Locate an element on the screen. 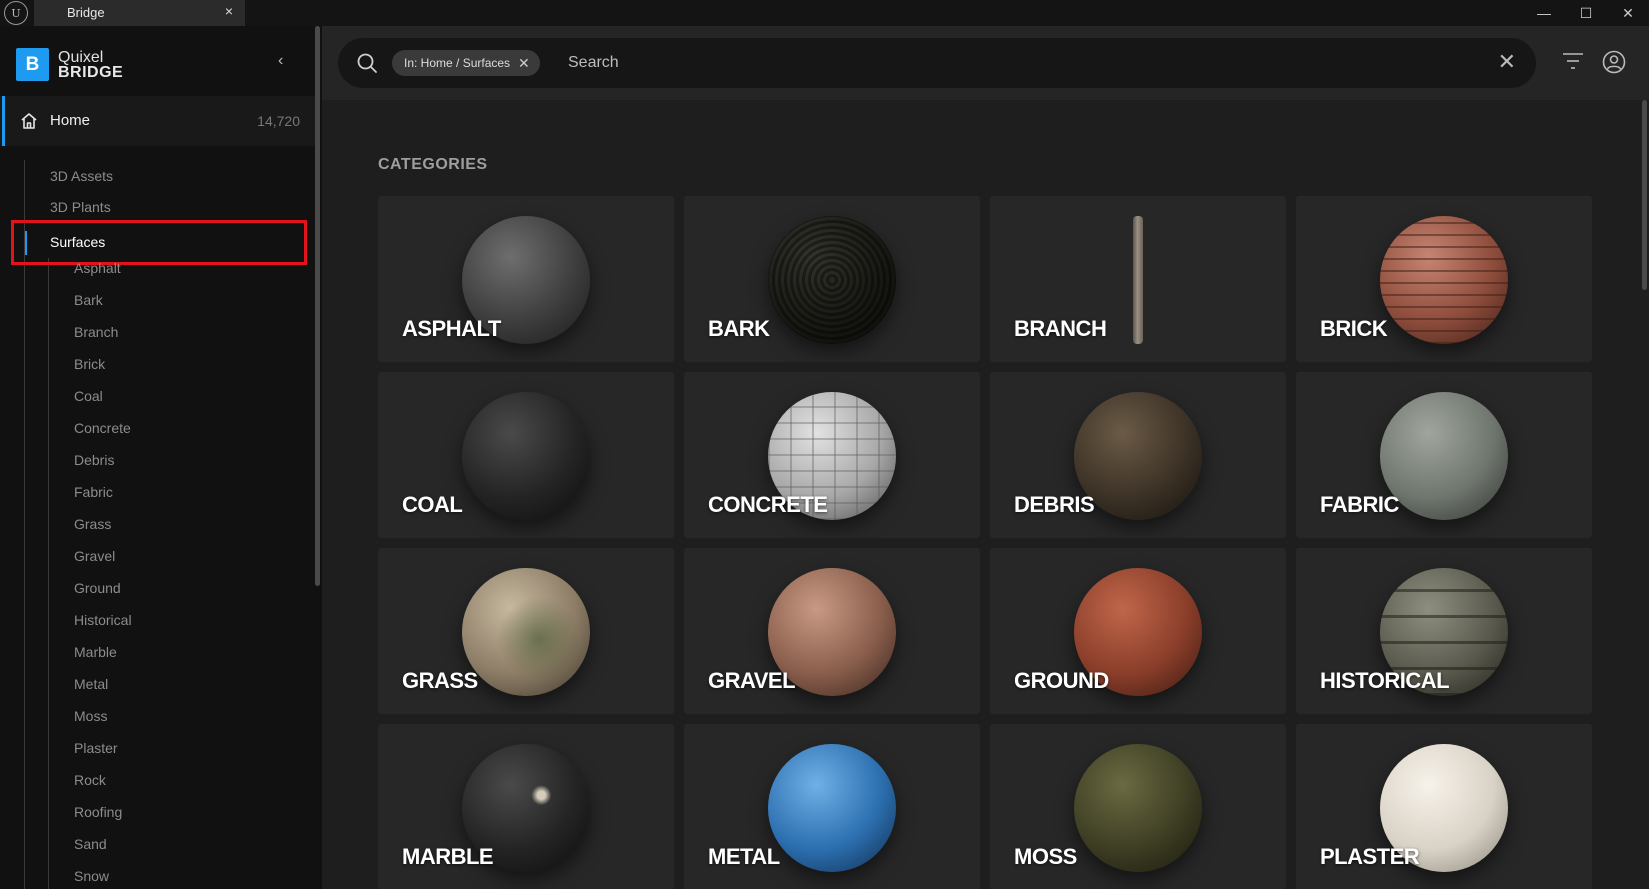 Image resolution: width=1649 pixels, height=889 pixels. search-bar: In: Home / Surfaces ✕ ✕ is located at coordinates (937, 63).